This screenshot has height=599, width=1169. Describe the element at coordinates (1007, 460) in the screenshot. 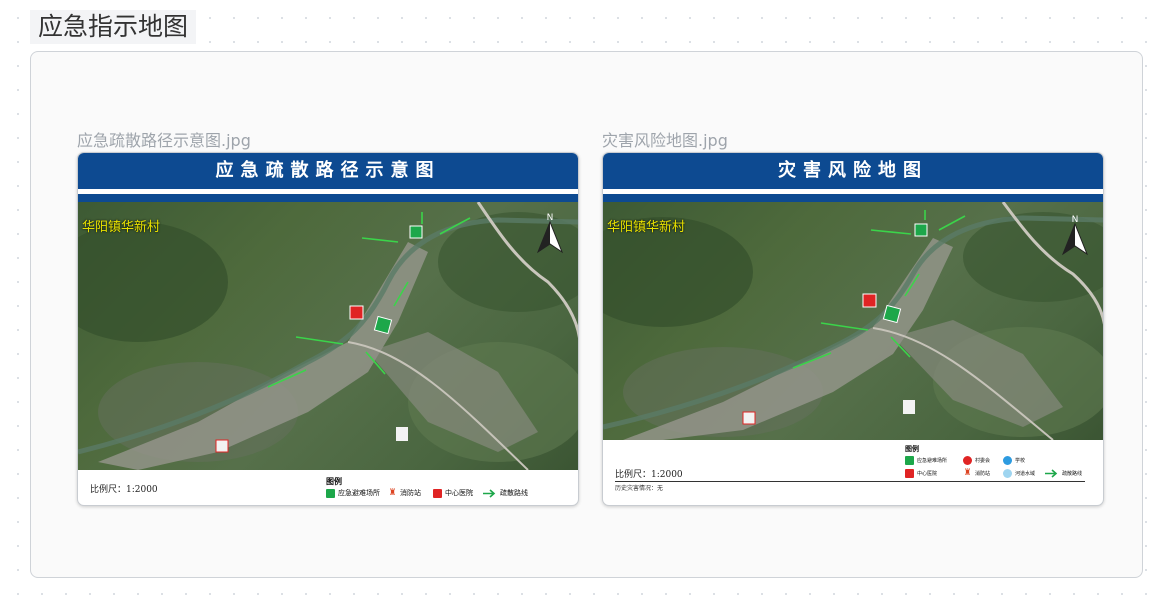

I see `school-icon` at that location.